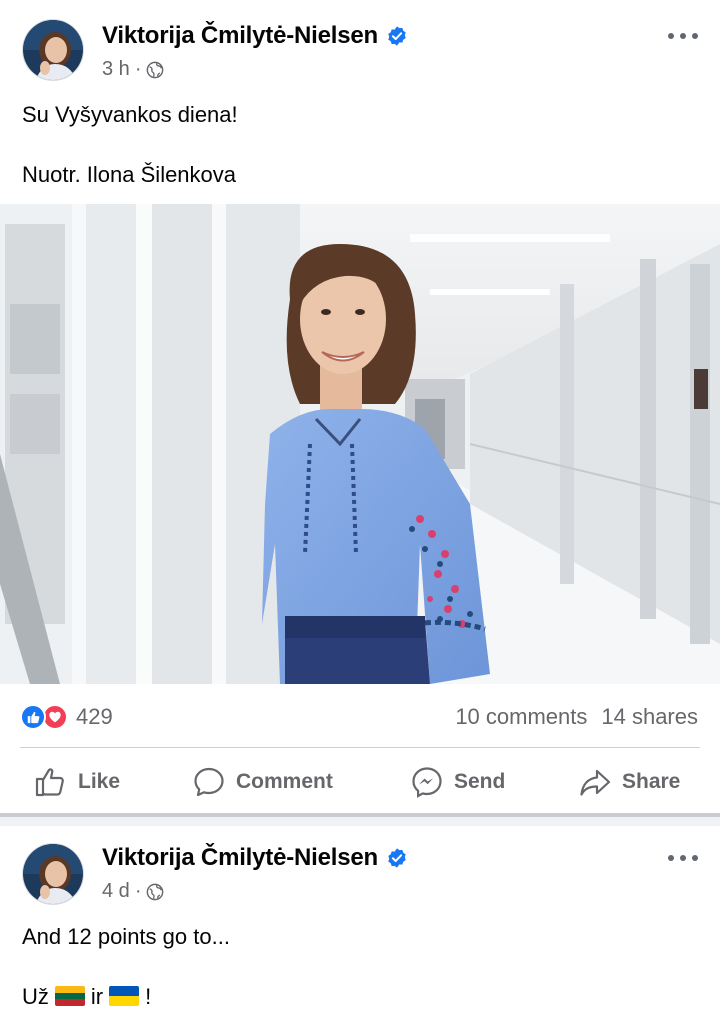 This screenshot has height=1024, width=720. I want to click on post-timestamp: 4 d, so click(116, 891).